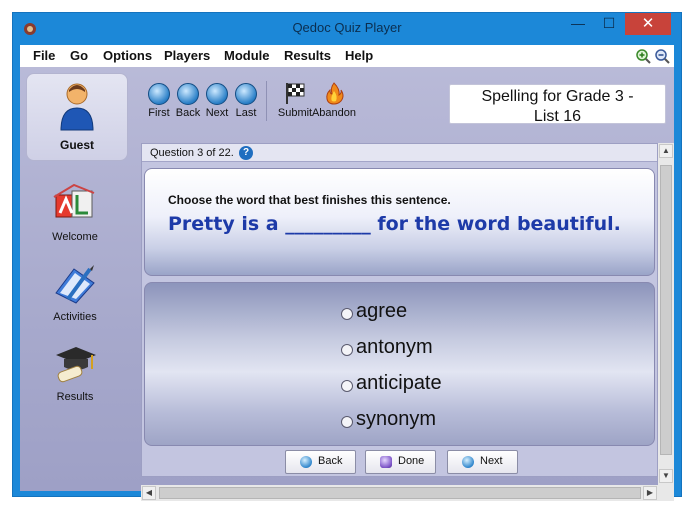  Describe the element at coordinates (246, 153) in the screenshot. I see `help-icon: ?` at that location.